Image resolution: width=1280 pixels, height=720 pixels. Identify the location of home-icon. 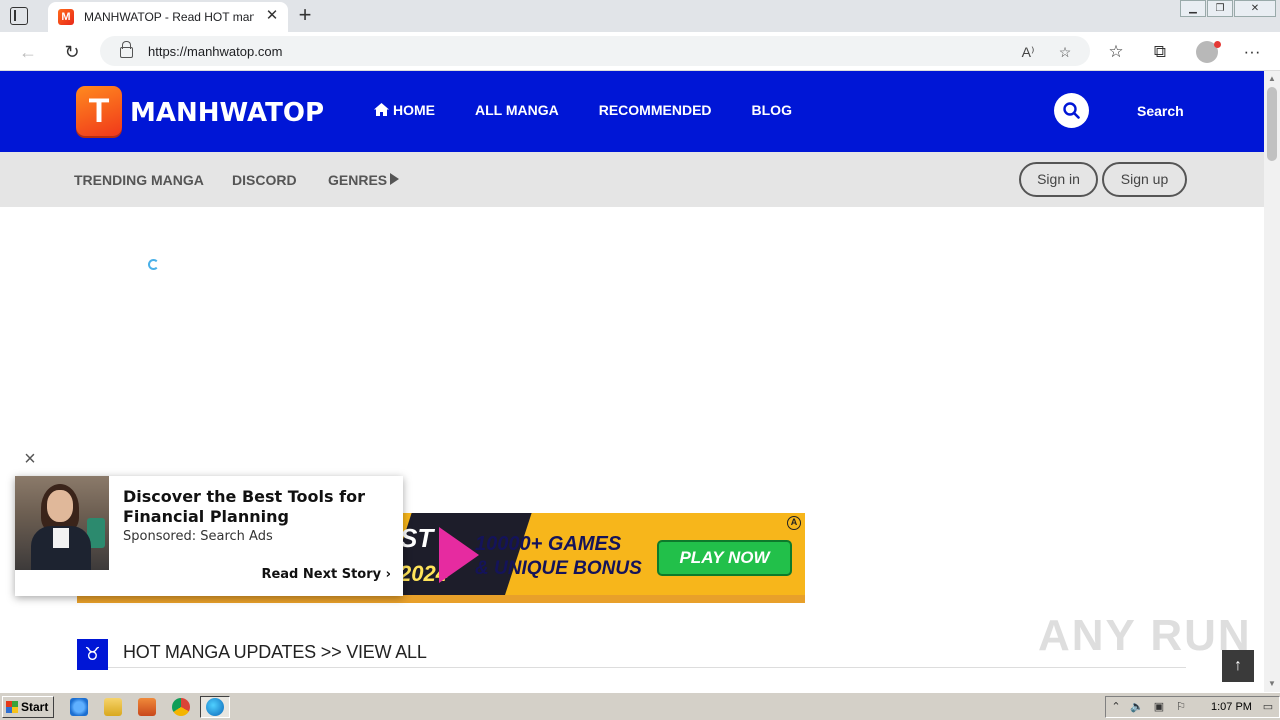
(381, 109).